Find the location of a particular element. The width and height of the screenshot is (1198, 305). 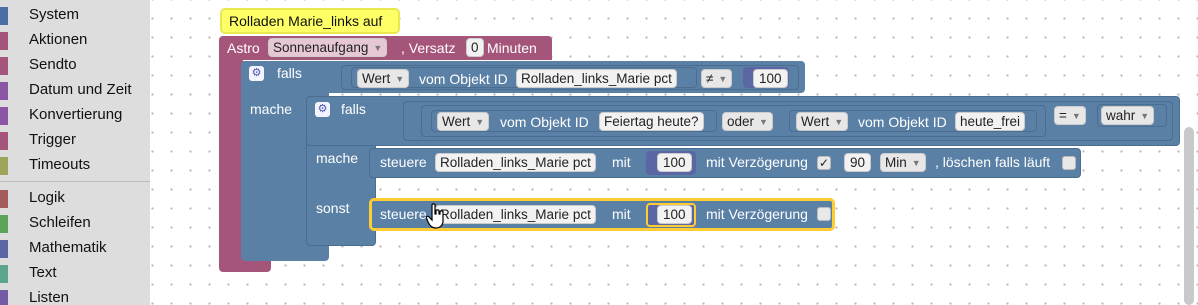

workspace-scrollbar-thumb is located at coordinates (1189, 216).